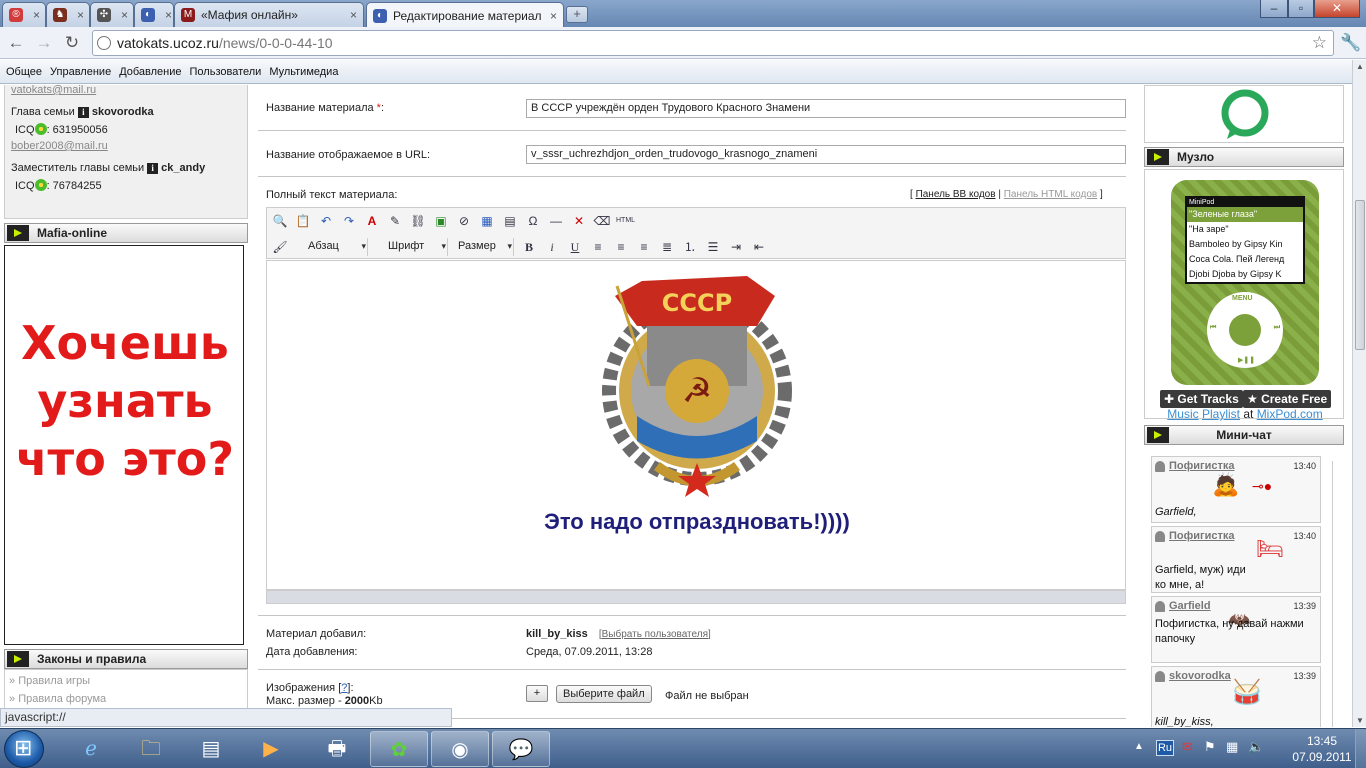  What do you see at coordinates (418, 221) in the screenshot?
I see `link-icon: ⛓` at bounding box center [418, 221].